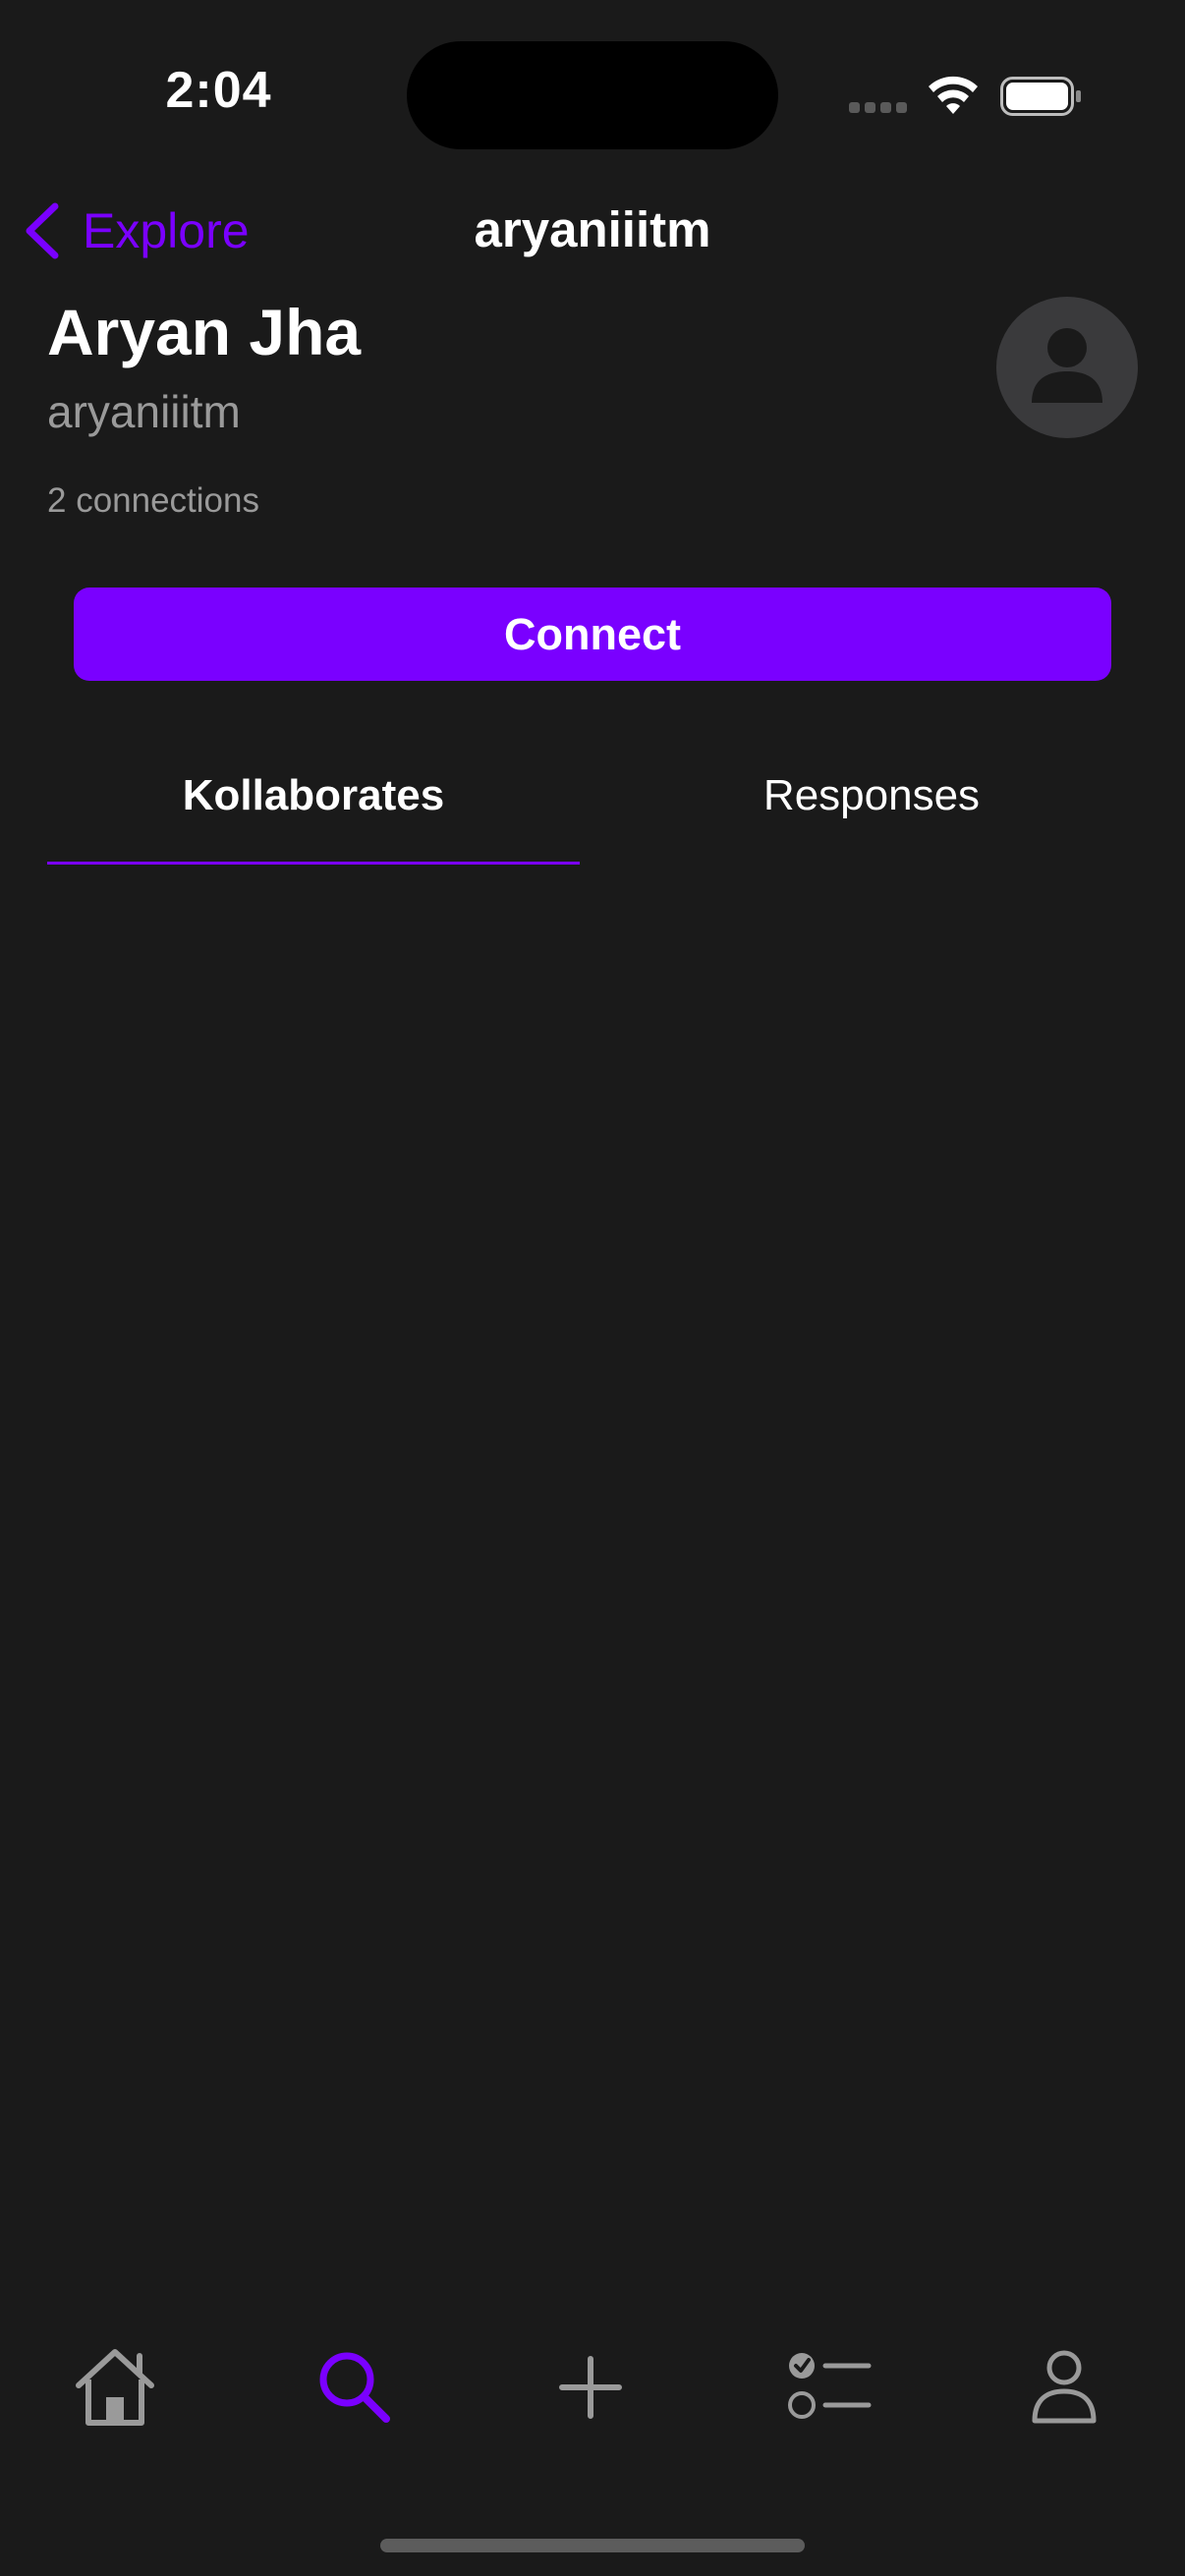 The width and height of the screenshot is (1185, 2576). Describe the element at coordinates (872, 795) in the screenshot. I see `tab-responses: Responses` at that location.